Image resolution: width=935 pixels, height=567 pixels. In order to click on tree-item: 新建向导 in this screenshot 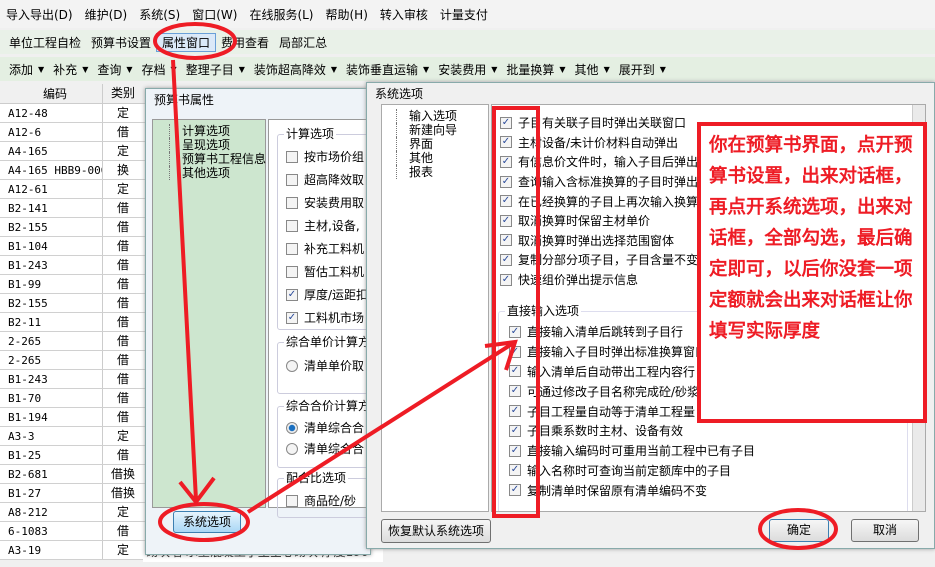, I will do `click(442, 130)`.